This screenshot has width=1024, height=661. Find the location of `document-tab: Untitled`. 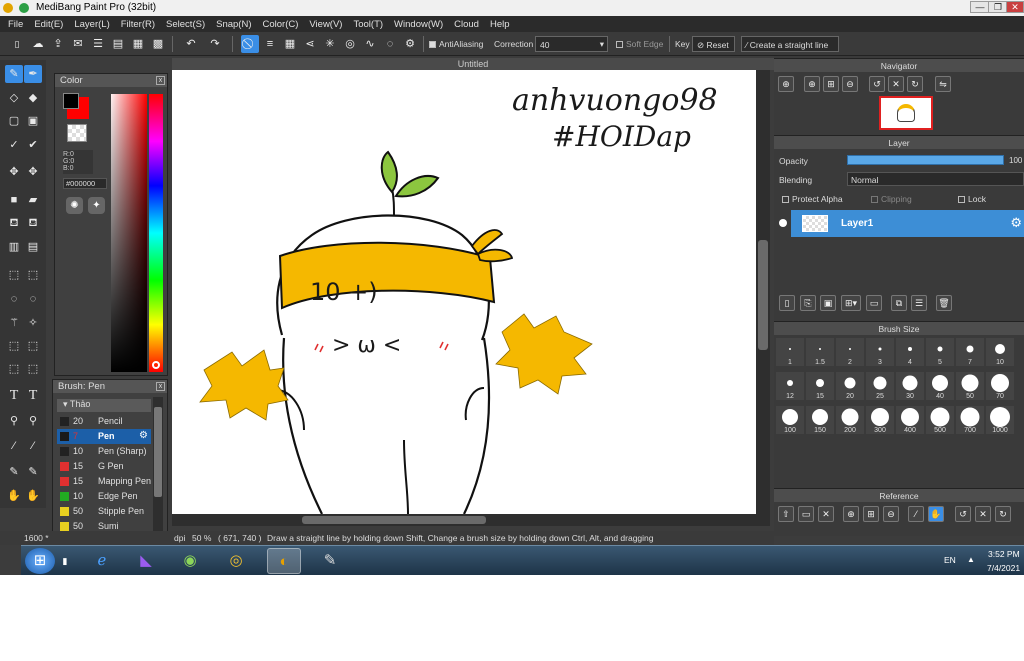

document-tab: Untitled is located at coordinates (473, 64).